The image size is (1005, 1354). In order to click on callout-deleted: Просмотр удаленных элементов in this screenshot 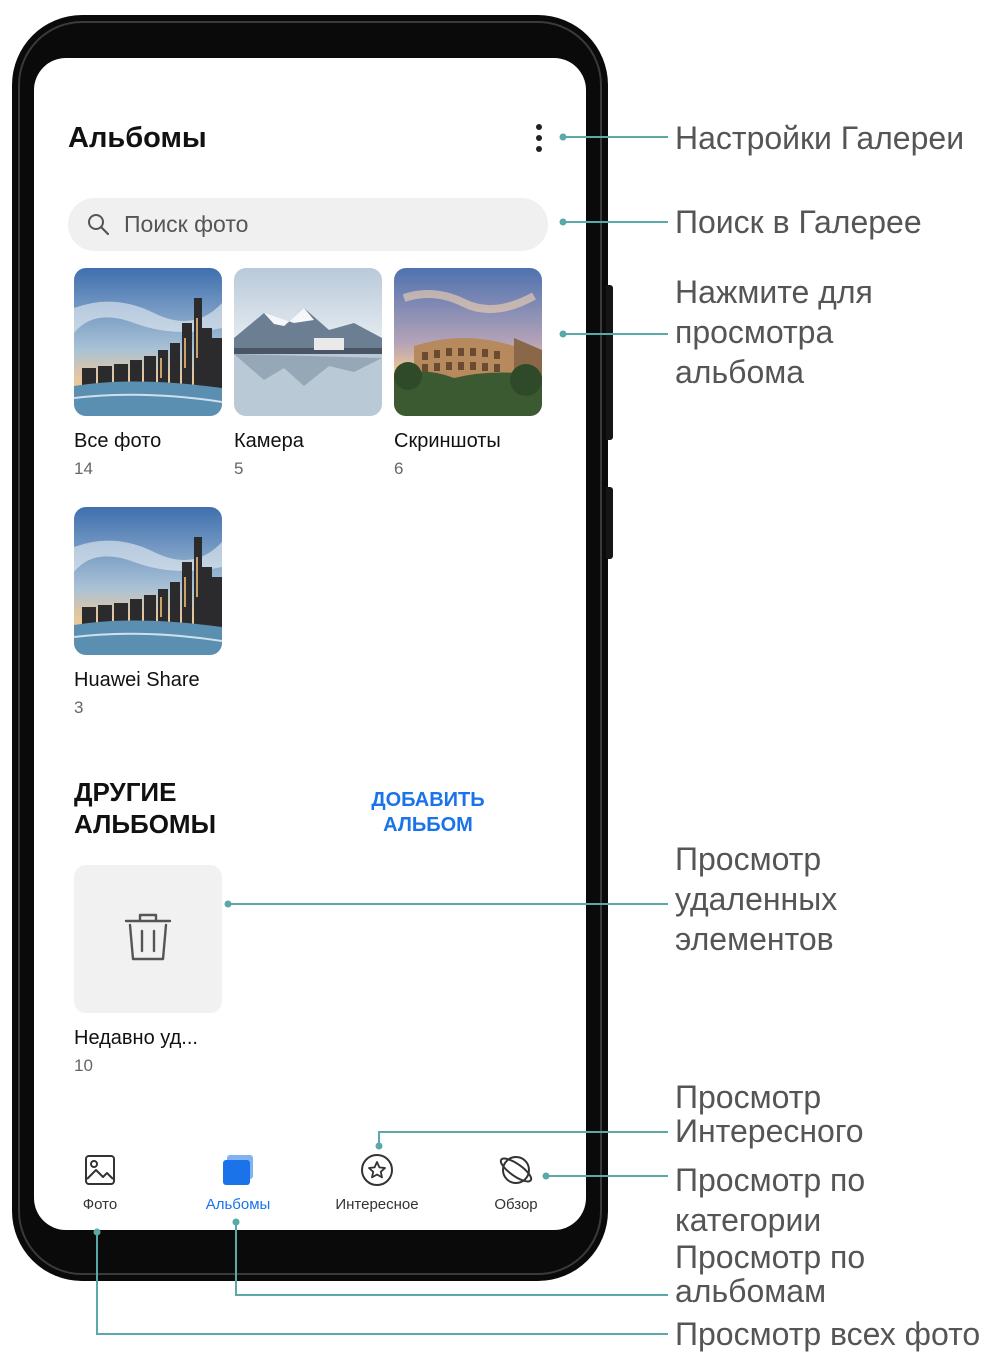, I will do `click(756, 899)`.